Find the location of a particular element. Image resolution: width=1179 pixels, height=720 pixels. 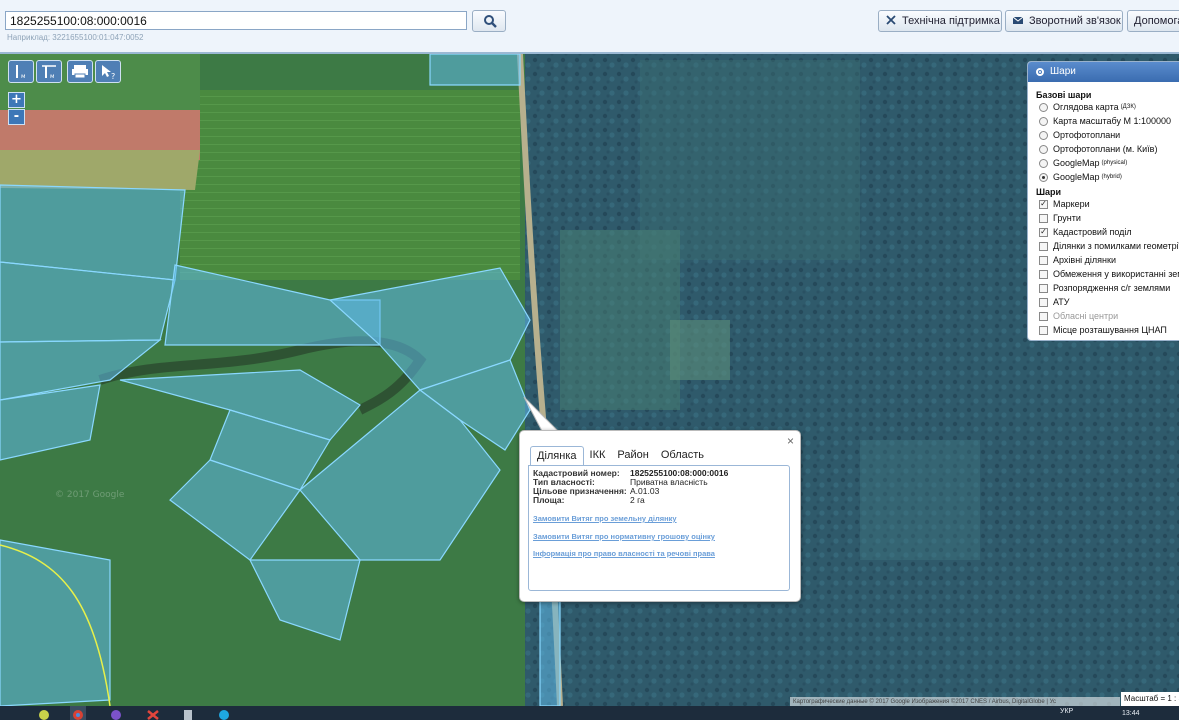

identify-button: ? is located at coordinates (108, 71).